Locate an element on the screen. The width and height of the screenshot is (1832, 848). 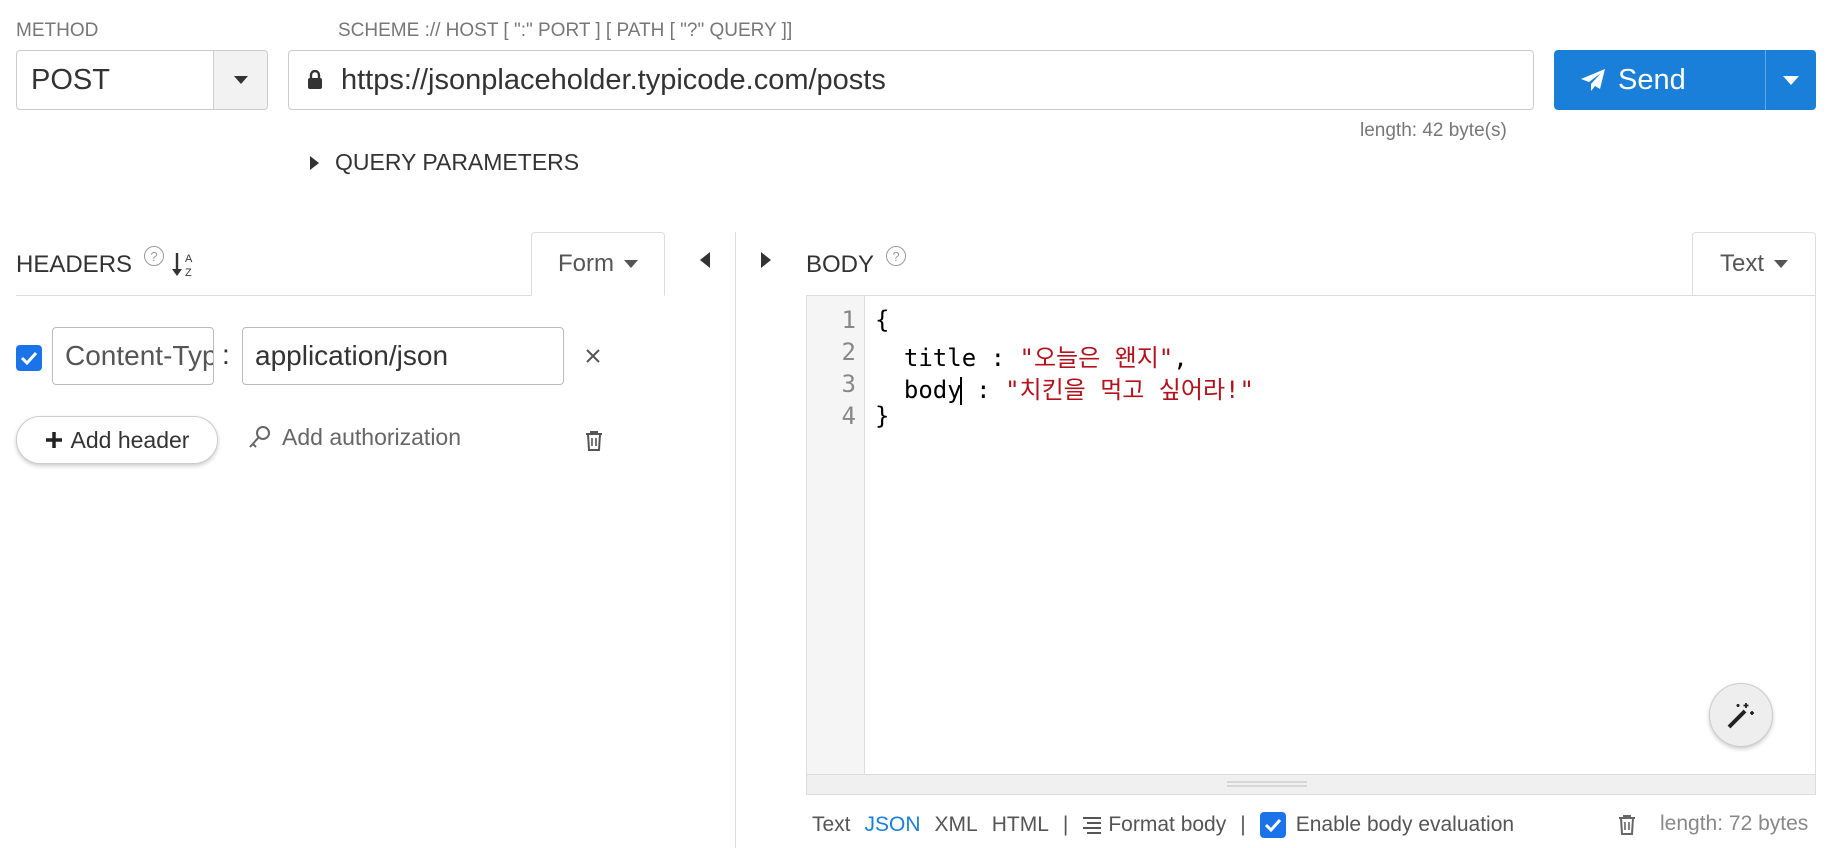
string-value: "오늘은 왠지" is located at coordinates (1096, 358).